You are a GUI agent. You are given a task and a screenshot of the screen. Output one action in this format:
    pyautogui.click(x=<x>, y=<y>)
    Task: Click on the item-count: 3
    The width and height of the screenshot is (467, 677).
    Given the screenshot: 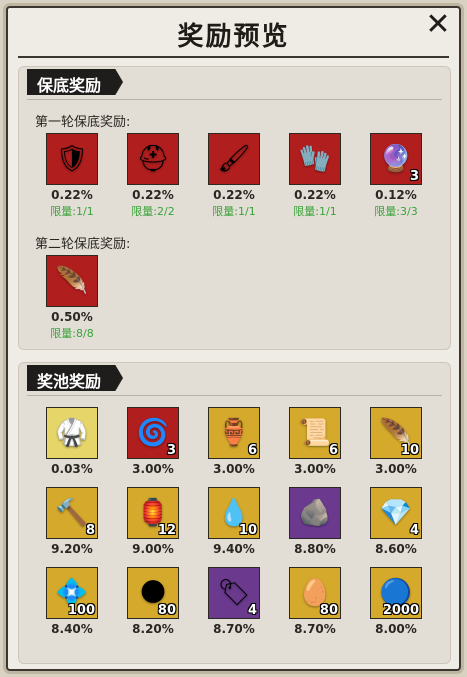 What is the action you would take?
    pyautogui.click(x=171, y=450)
    